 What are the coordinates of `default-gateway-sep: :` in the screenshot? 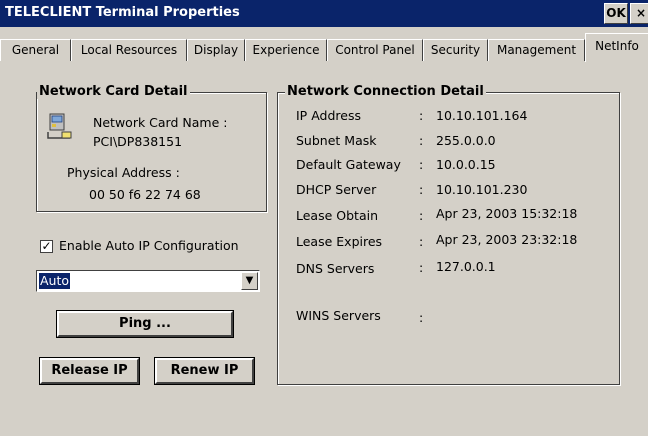 It's located at (421, 164).